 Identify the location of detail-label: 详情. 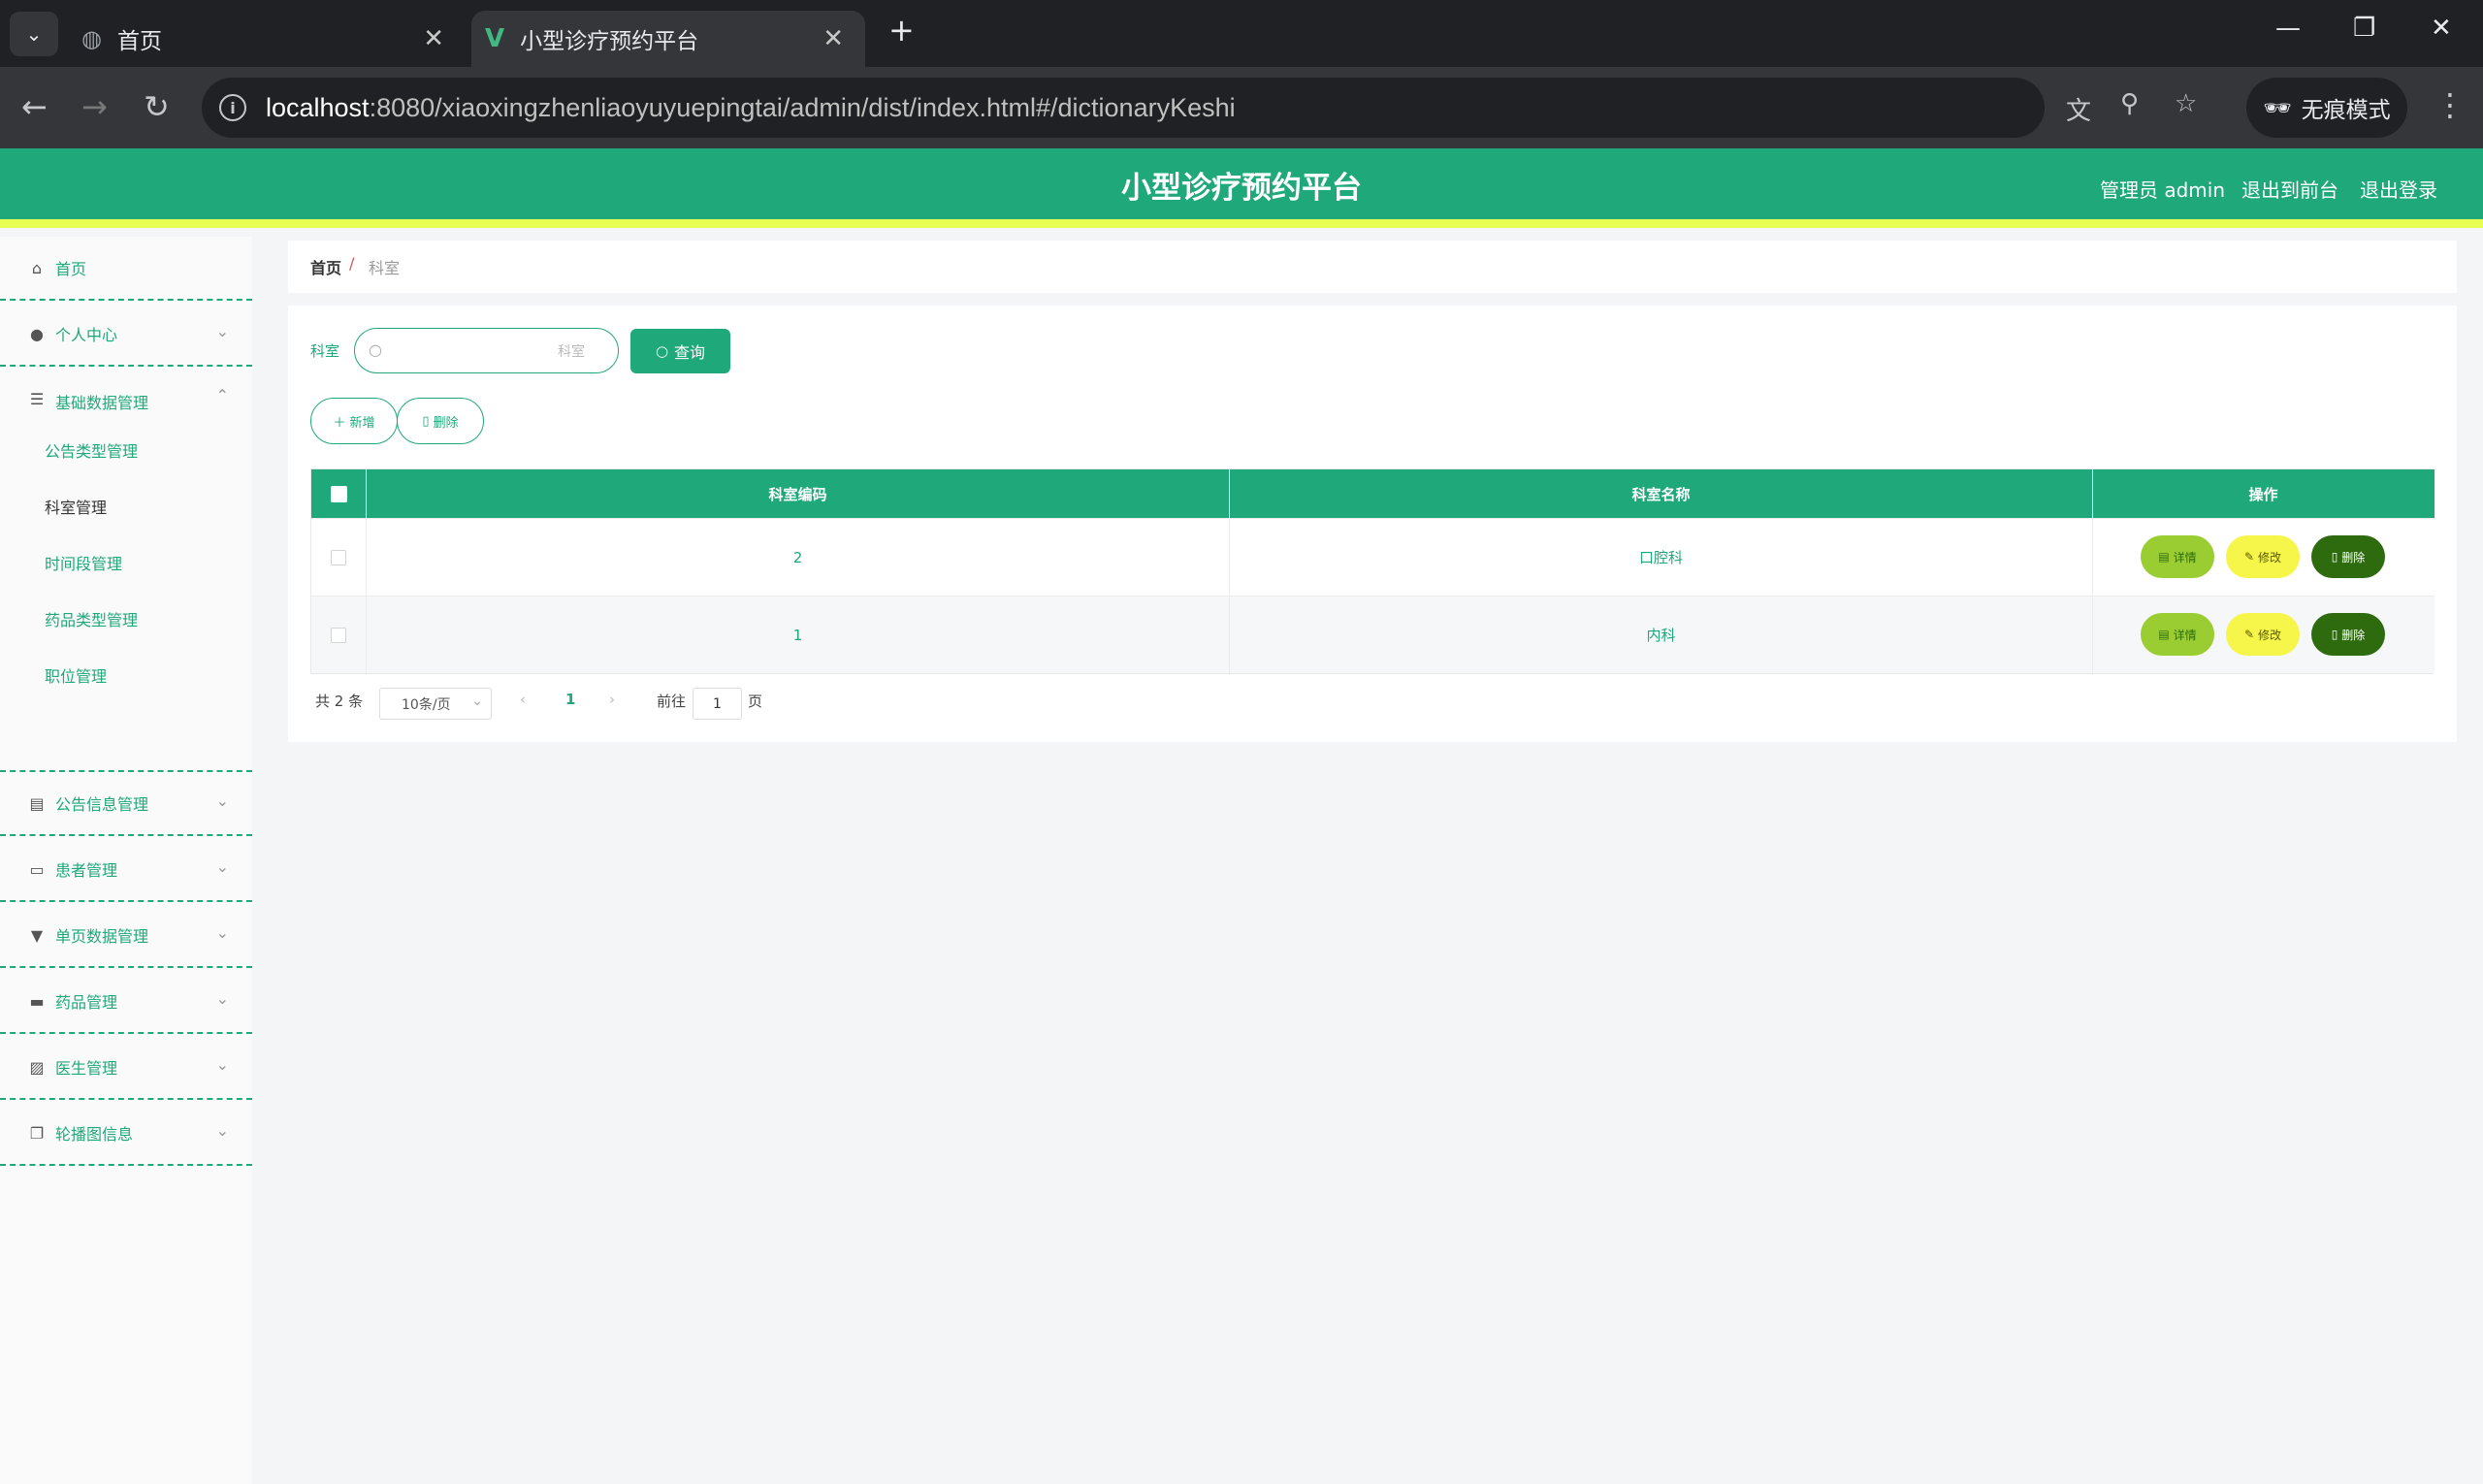
(2185, 635).